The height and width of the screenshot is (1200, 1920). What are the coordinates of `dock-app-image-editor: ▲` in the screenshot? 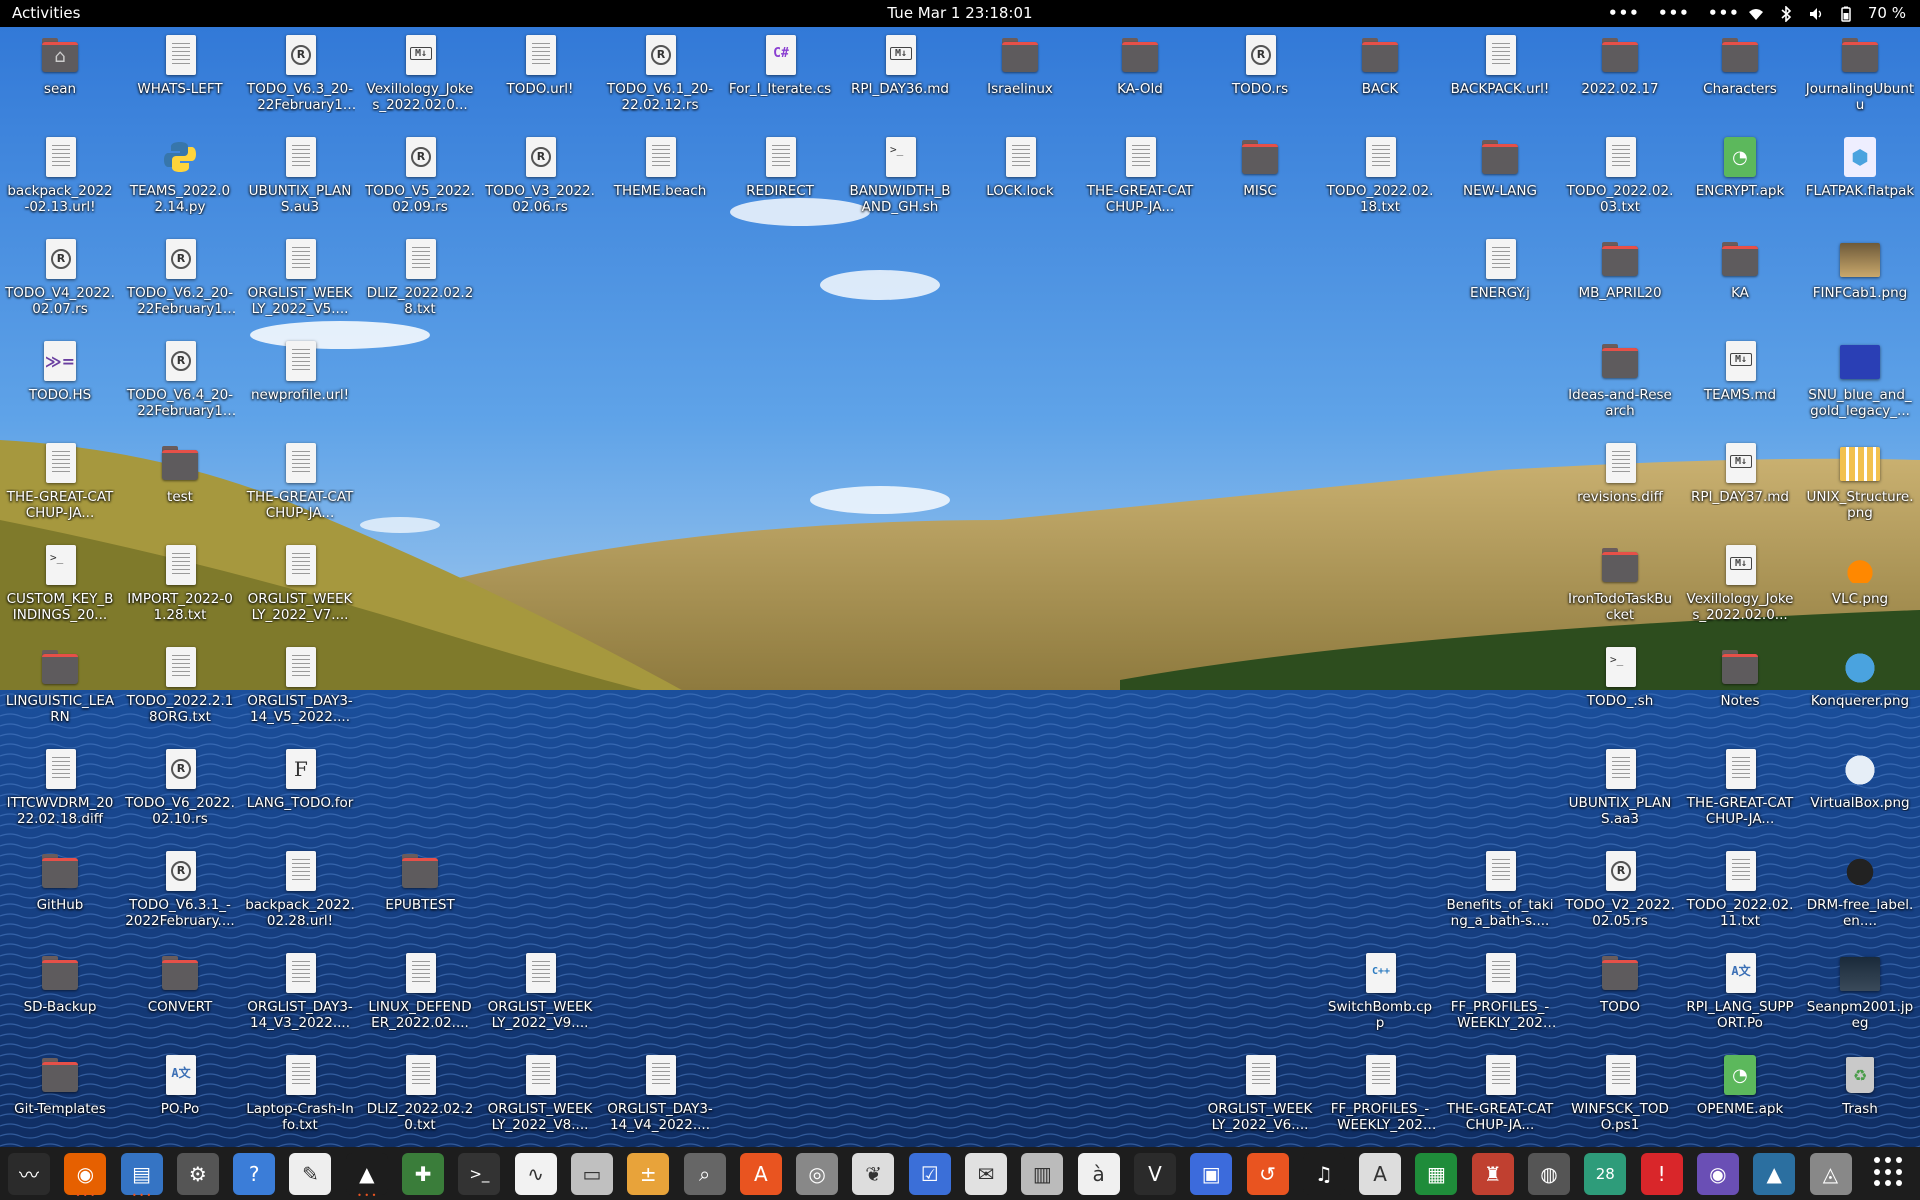 It's located at (1774, 1173).